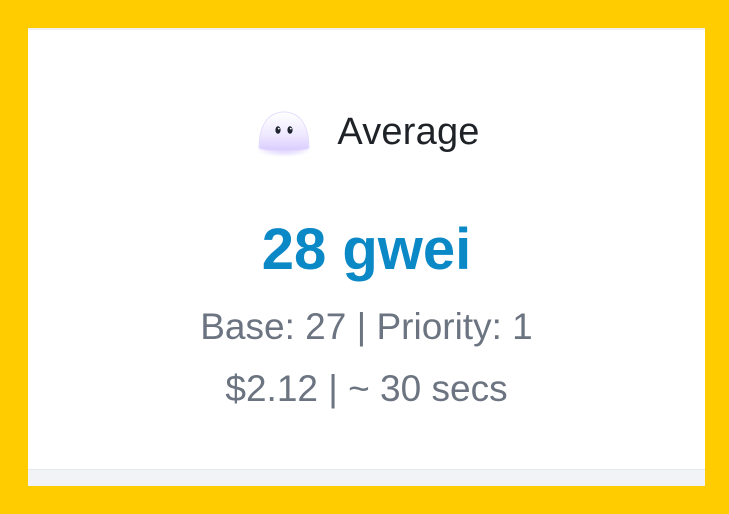  Describe the element at coordinates (284, 134) in the screenshot. I see `ghost-icon` at that location.